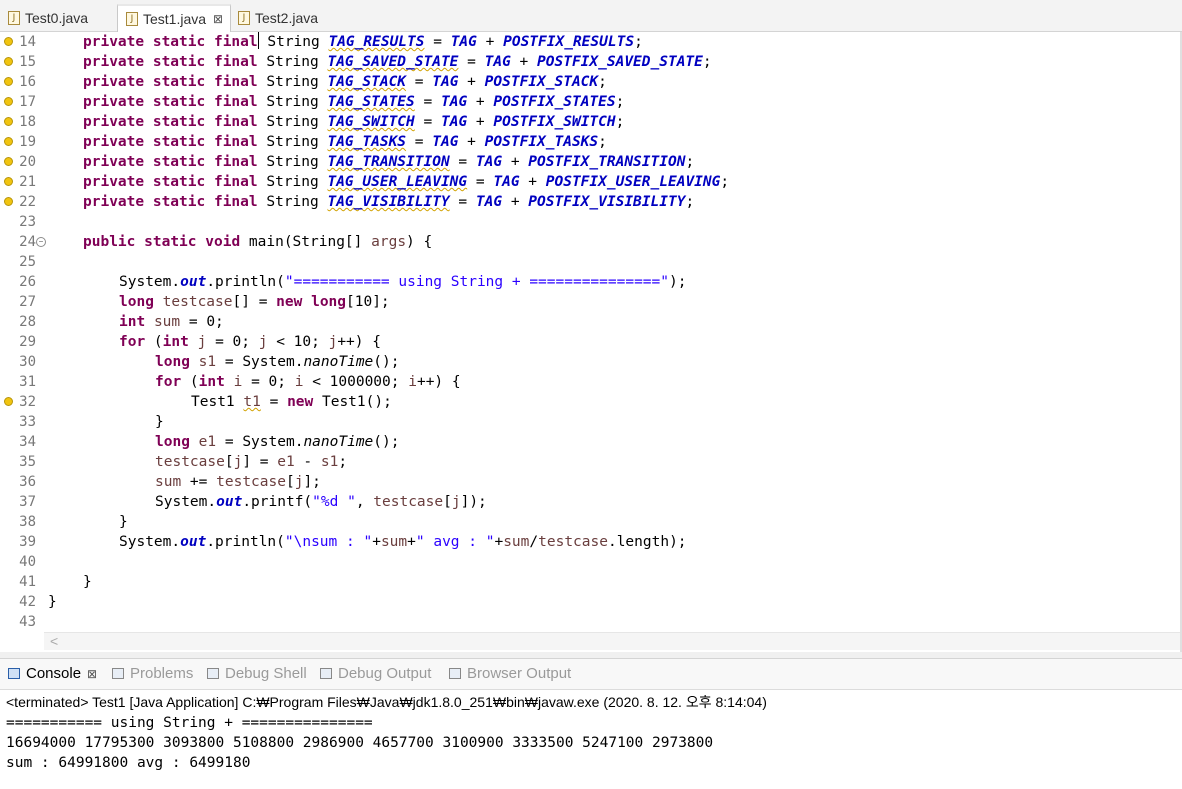  What do you see at coordinates (27, 622) in the screenshot?
I see `line-number: 43` at bounding box center [27, 622].